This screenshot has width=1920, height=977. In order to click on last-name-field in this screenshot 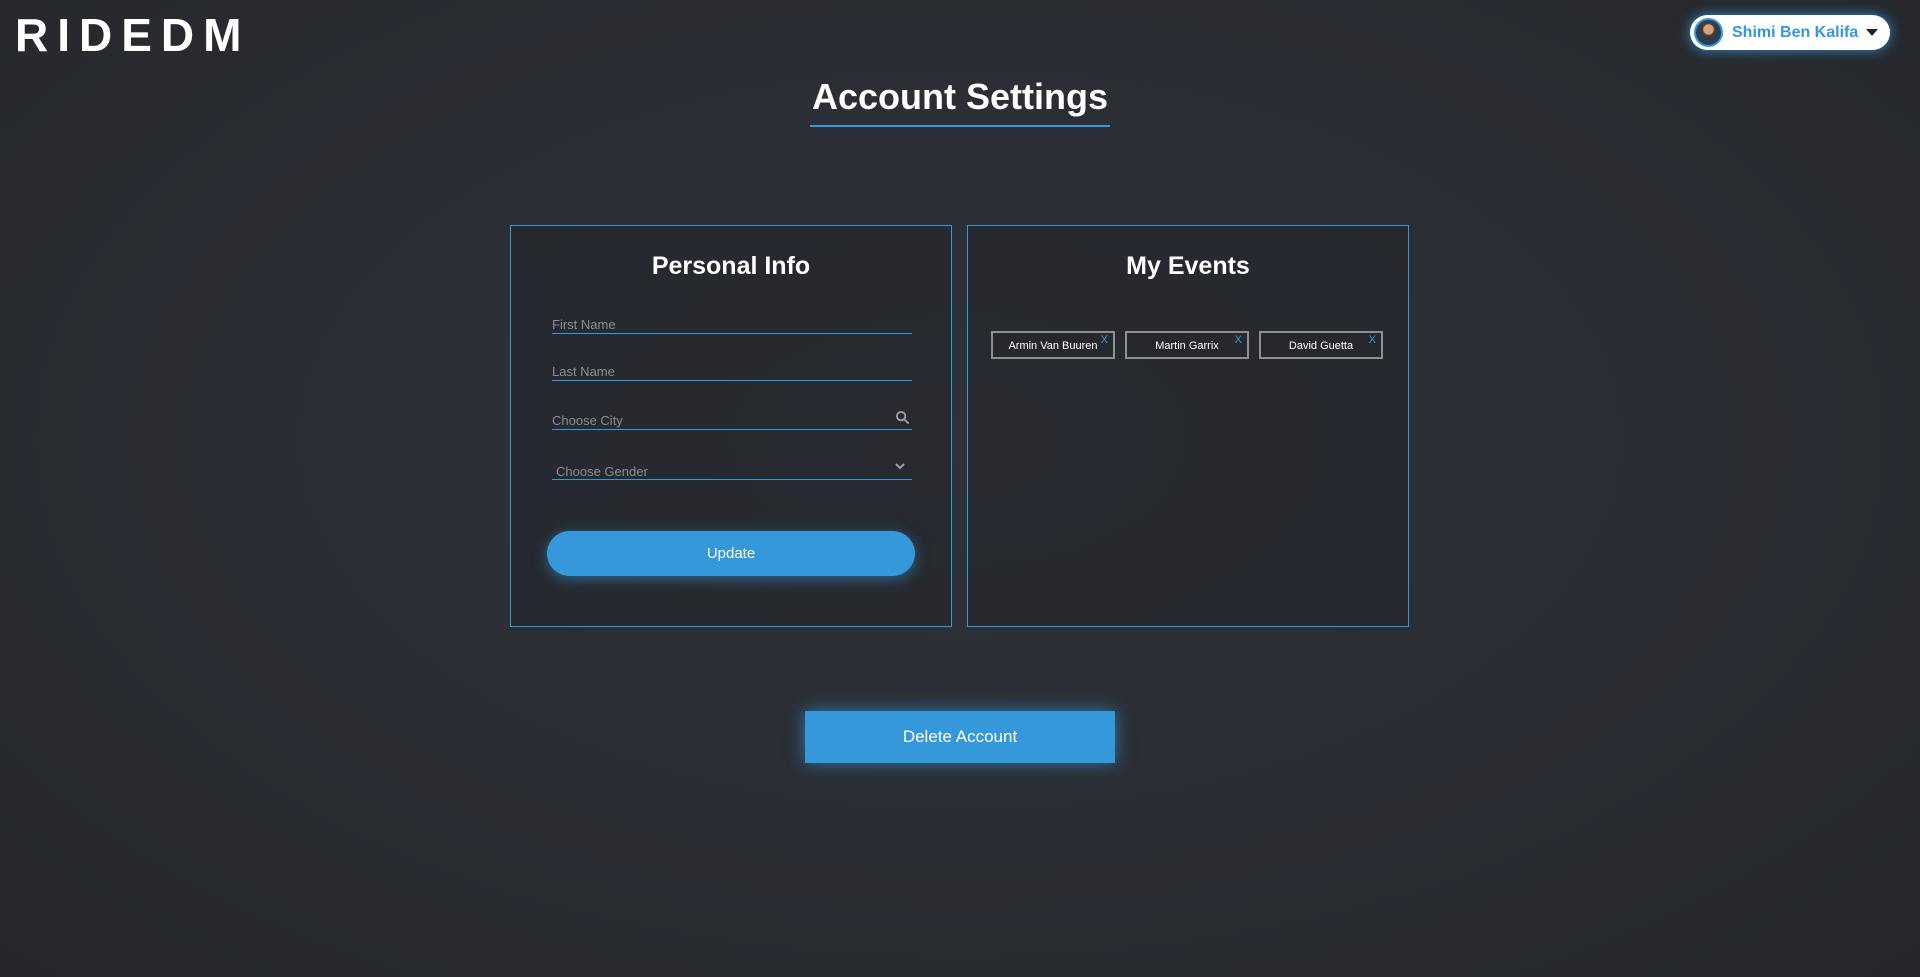, I will do `click(732, 369)`.